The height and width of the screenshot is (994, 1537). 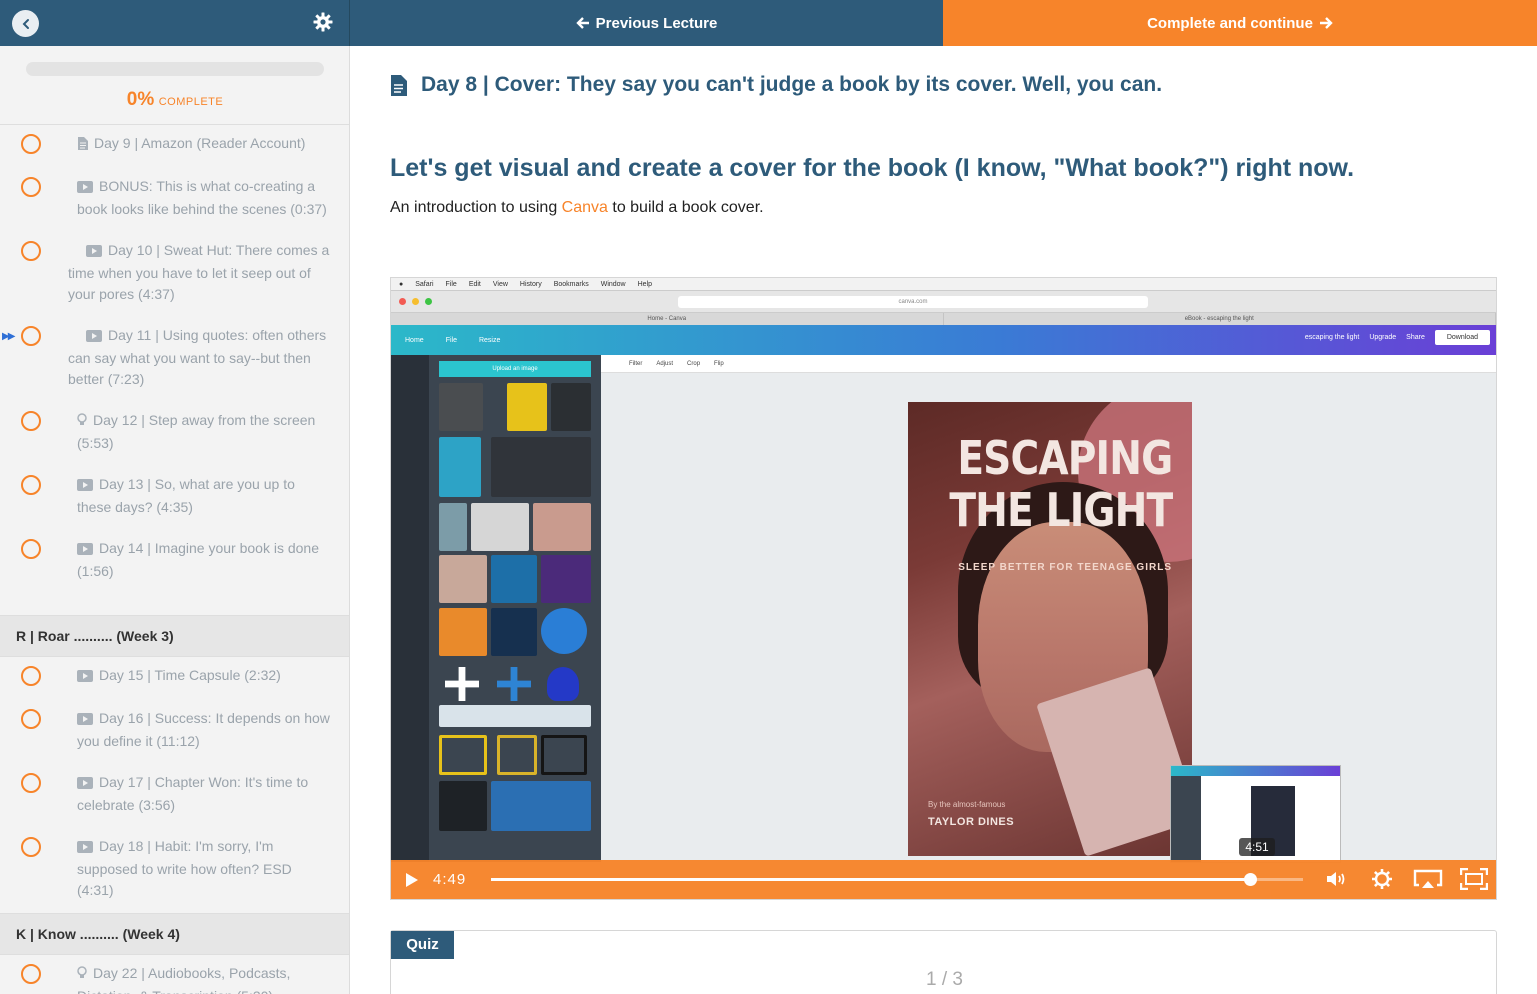 I want to click on lesson-item: Day 15 | Time Capsule (2:32), so click(x=174, y=678).